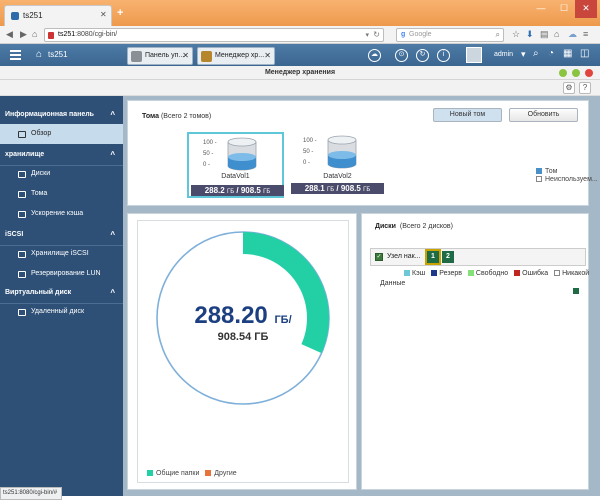 The width and height of the screenshot is (600, 500). What do you see at coordinates (551, 53) in the screenshot?
I see `resource-monitor-icon: ◔` at bounding box center [551, 53].